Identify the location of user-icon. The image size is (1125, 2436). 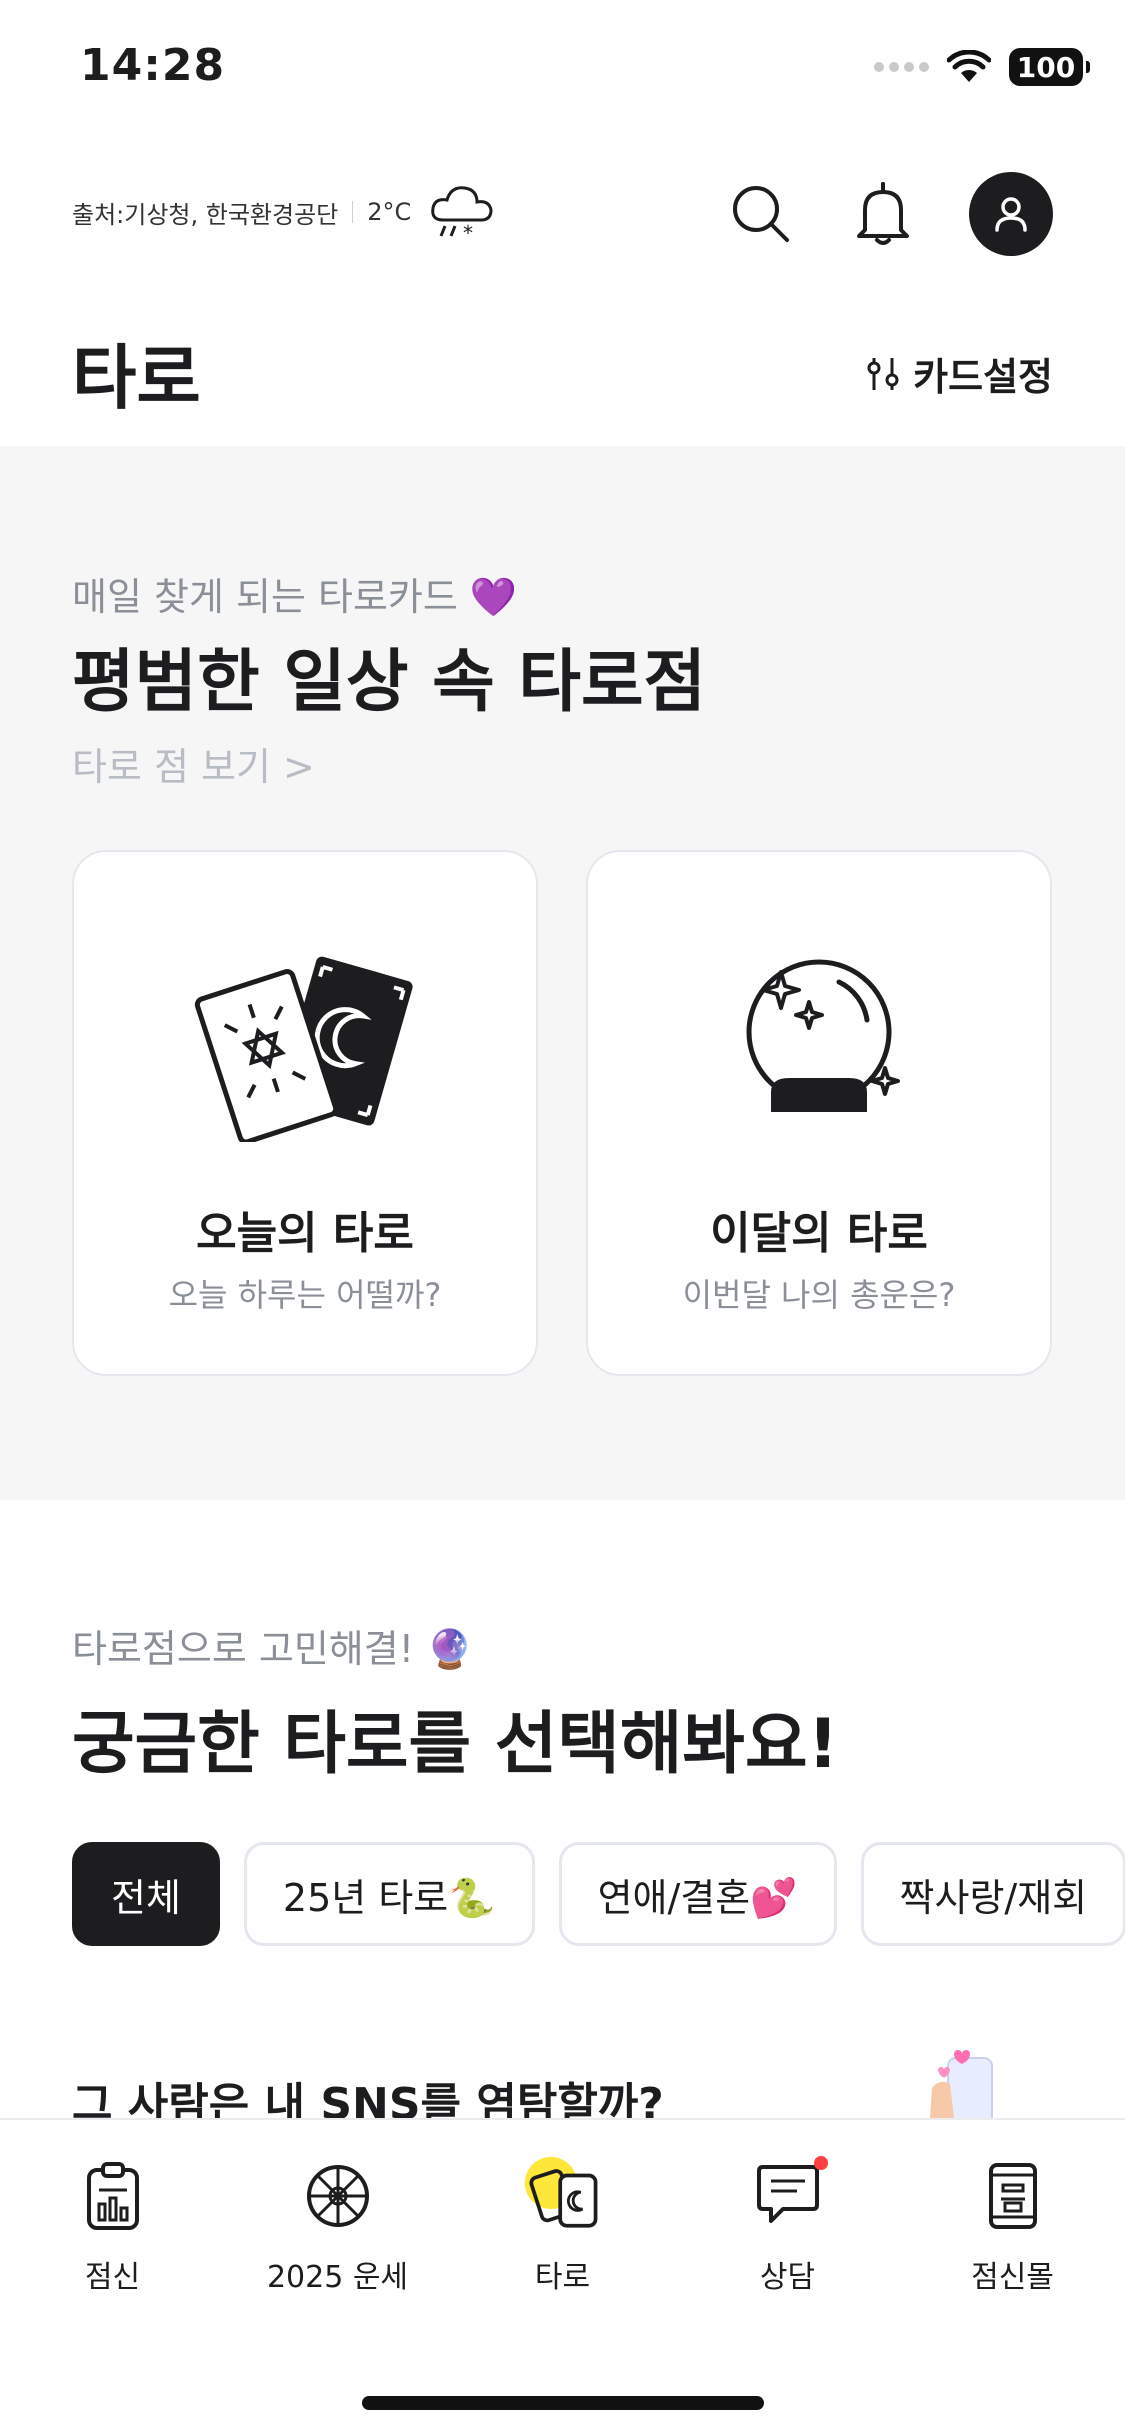
(1011, 214).